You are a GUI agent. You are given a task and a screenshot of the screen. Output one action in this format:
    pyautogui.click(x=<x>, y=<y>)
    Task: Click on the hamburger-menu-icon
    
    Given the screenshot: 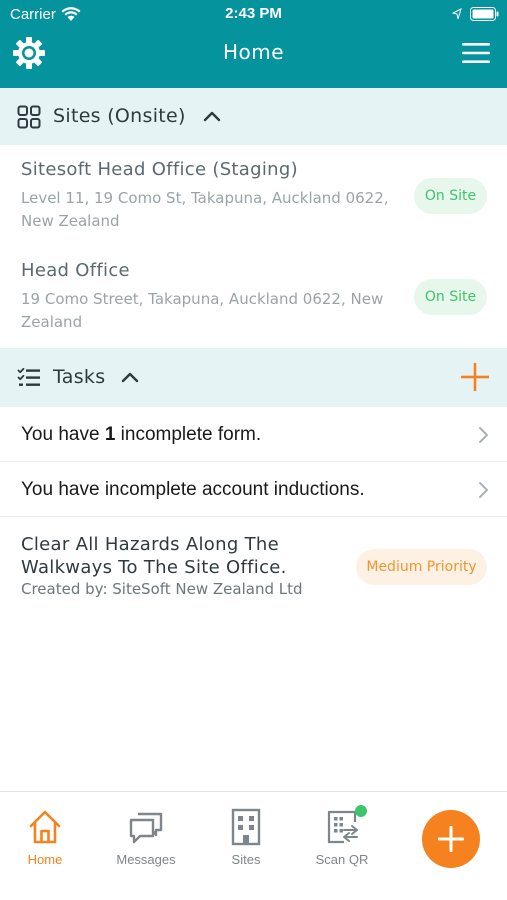 What is the action you would take?
    pyautogui.click(x=476, y=53)
    